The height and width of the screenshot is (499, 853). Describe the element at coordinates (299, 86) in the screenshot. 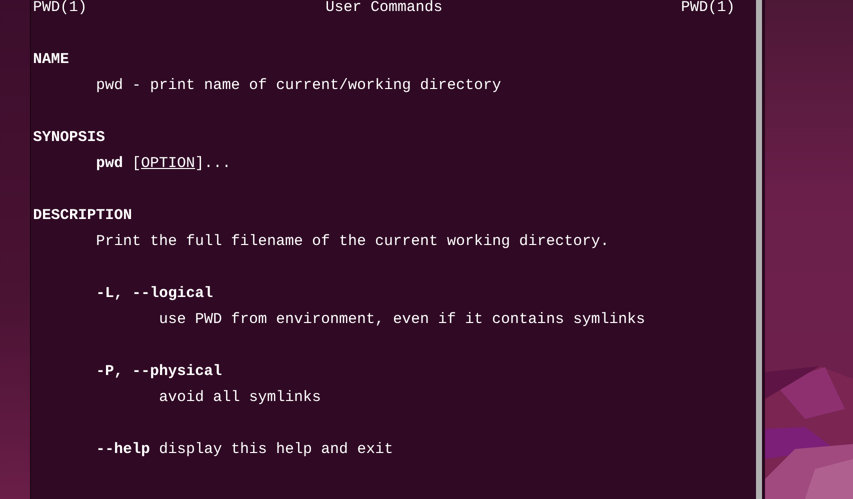

I see `man-text: pwd - print name of current/working directory` at that location.